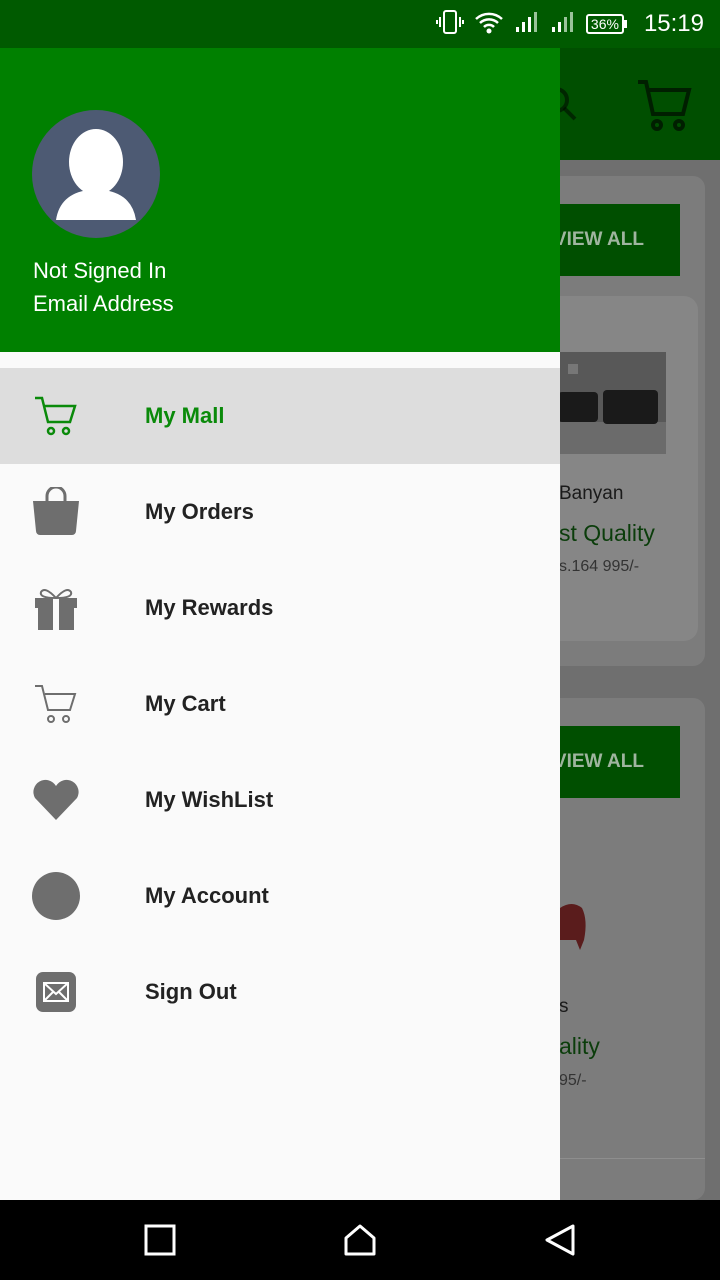 The width and height of the screenshot is (720, 1280). What do you see at coordinates (599, 566) in the screenshot?
I see `product-price: s.164 995/-` at bounding box center [599, 566].